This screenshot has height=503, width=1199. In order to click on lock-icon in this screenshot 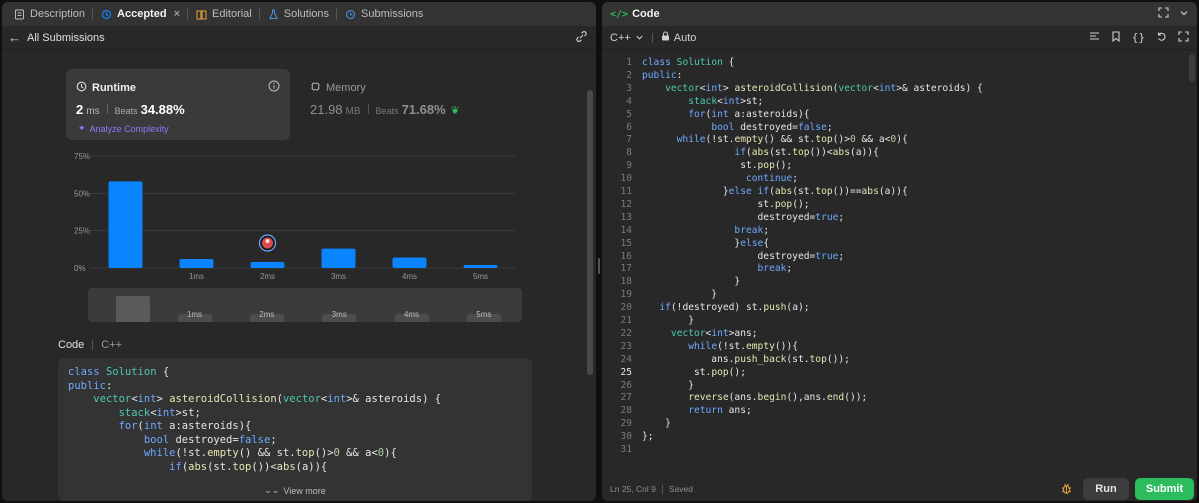, I will do `click(665, 37)`.